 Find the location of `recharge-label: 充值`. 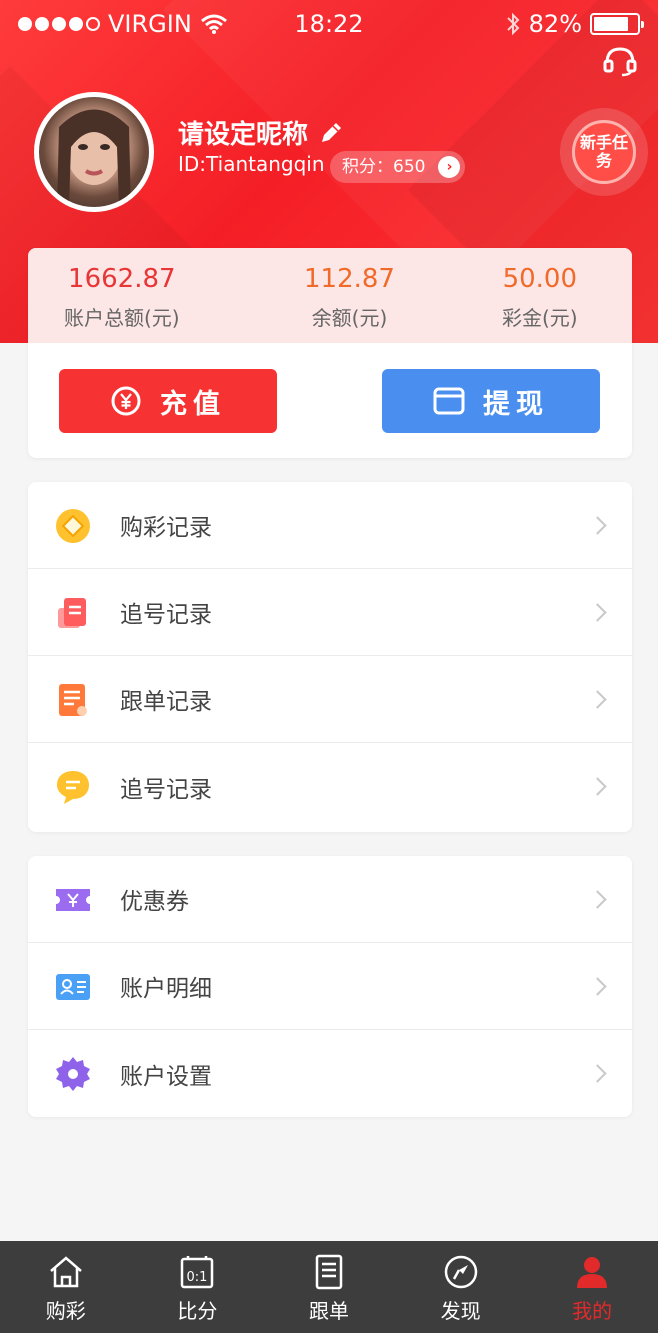

recharge-label: 充值 is located at coordinates (193, 404).